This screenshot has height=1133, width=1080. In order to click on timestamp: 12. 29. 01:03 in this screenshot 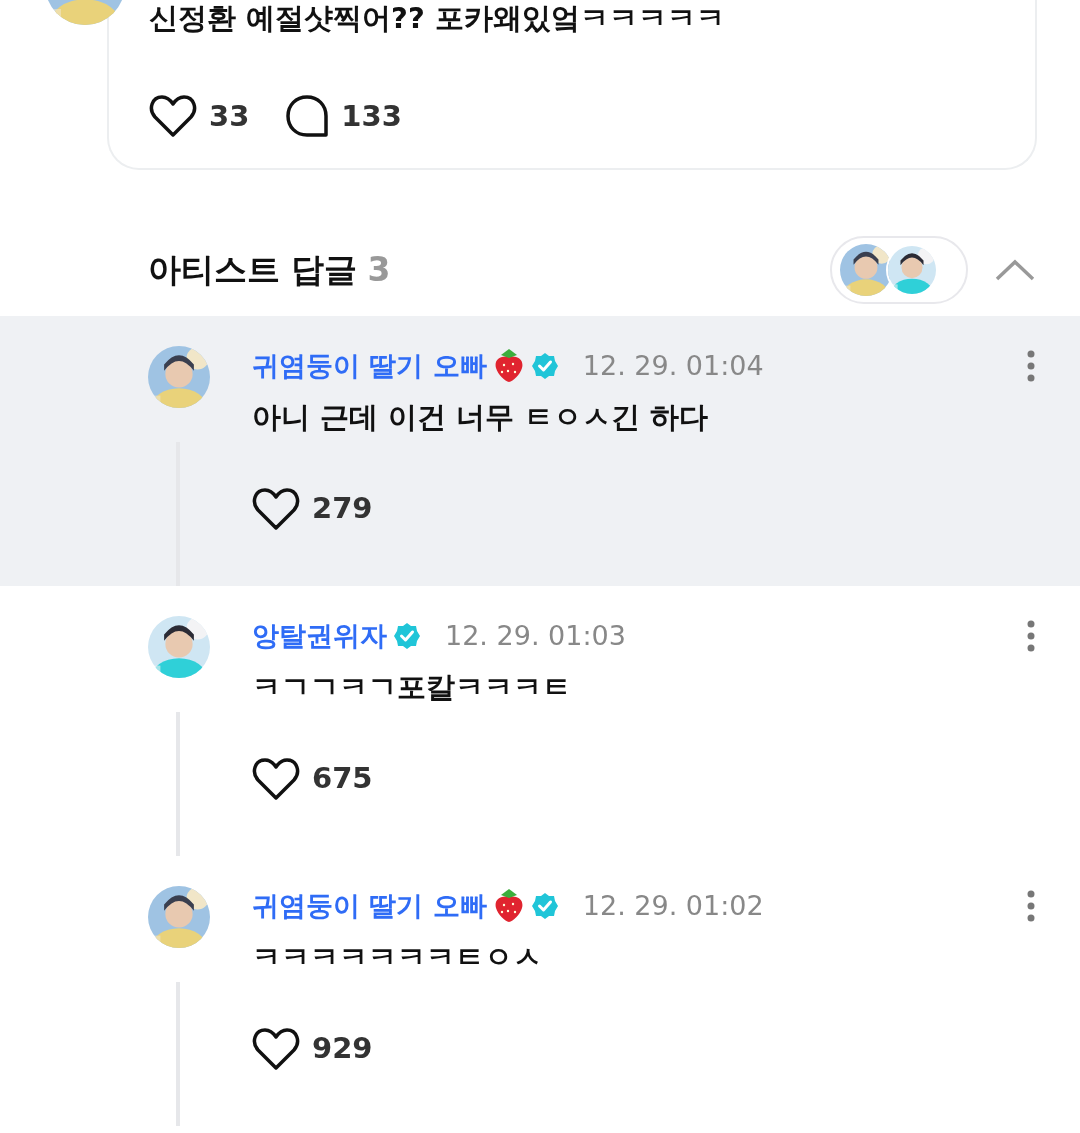, I will do `click(535, 636)`.